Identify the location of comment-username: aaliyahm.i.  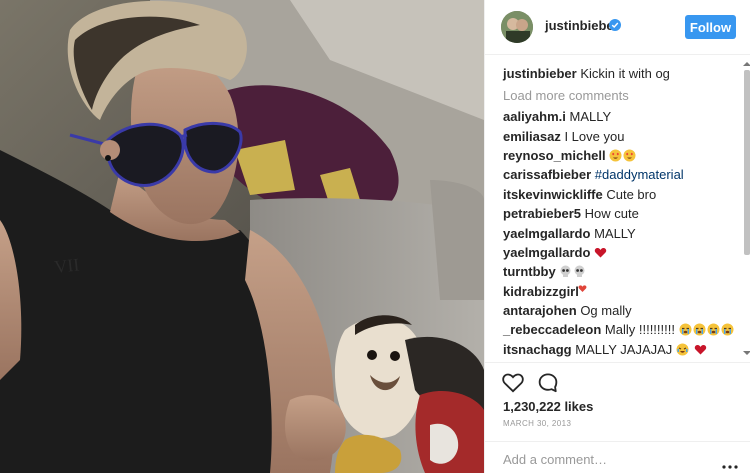
(534, 116).